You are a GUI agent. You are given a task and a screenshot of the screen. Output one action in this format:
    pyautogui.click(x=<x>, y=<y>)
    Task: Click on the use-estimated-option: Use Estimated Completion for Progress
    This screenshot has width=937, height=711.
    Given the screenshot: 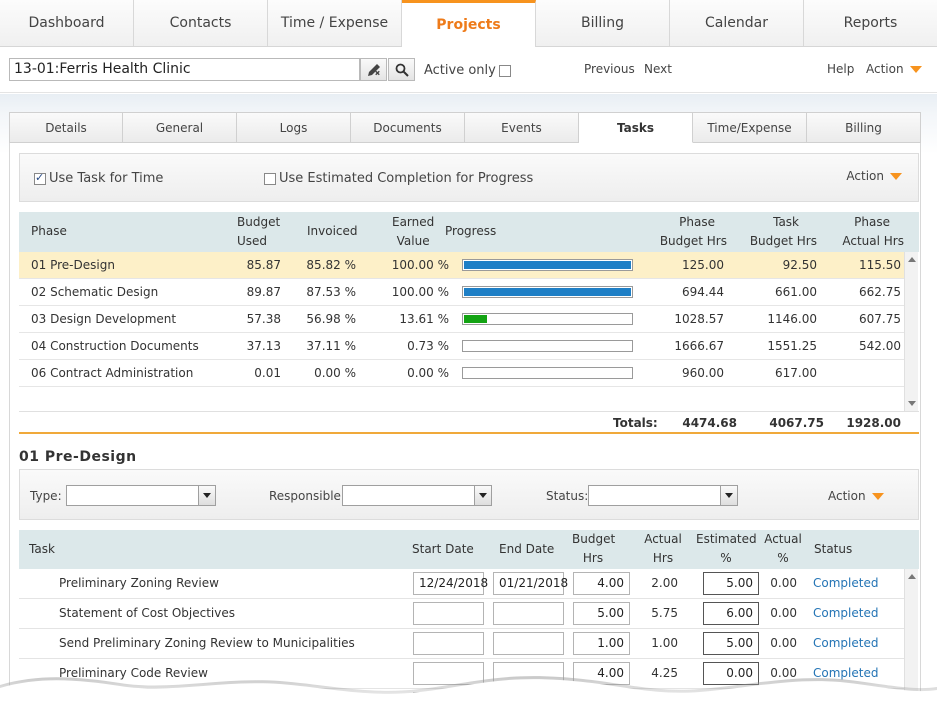 What is the action you would take?
    pyautogui.click(x=398, y=178)
    